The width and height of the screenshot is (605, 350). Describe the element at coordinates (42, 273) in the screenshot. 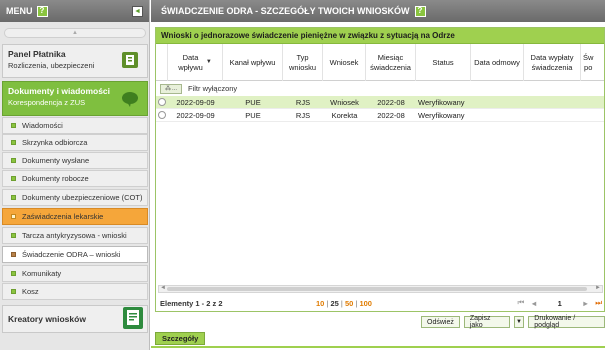

I see `menu-item-label: Komunikaty` at that location.